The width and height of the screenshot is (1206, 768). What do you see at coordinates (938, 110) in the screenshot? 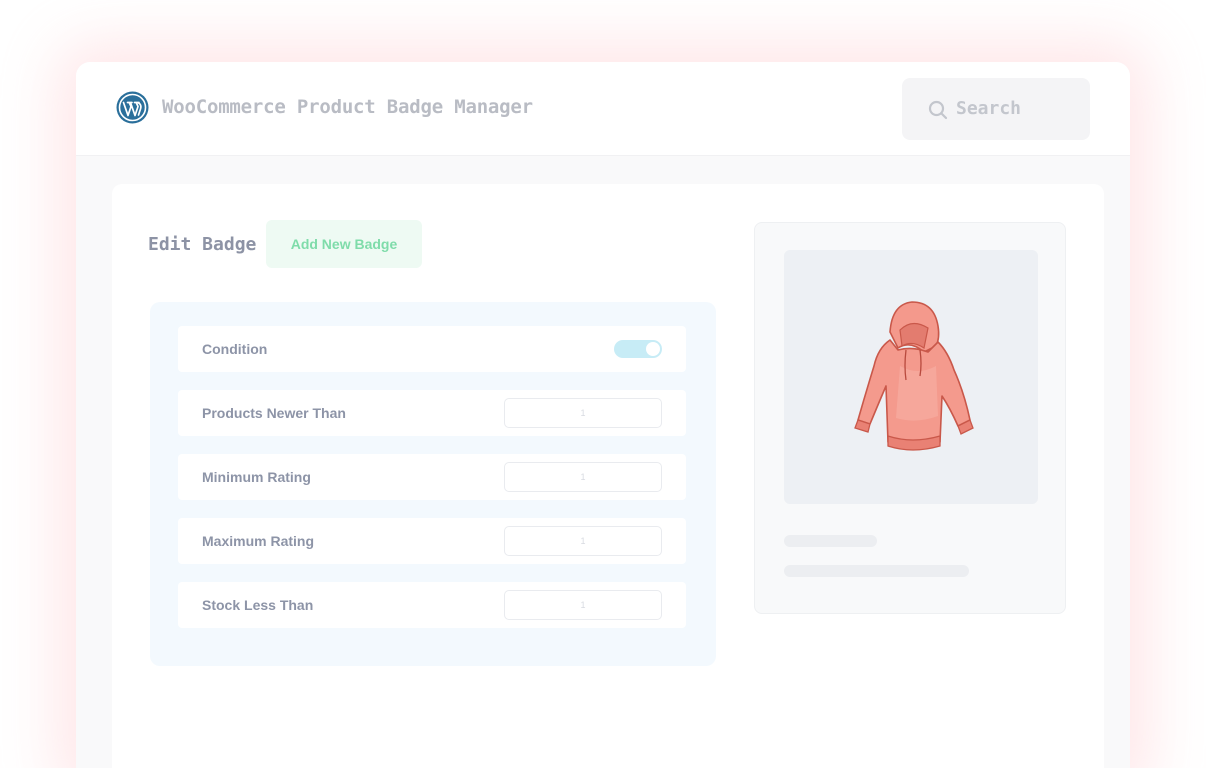
I see `search-icon` at bounding box center [938, 110].